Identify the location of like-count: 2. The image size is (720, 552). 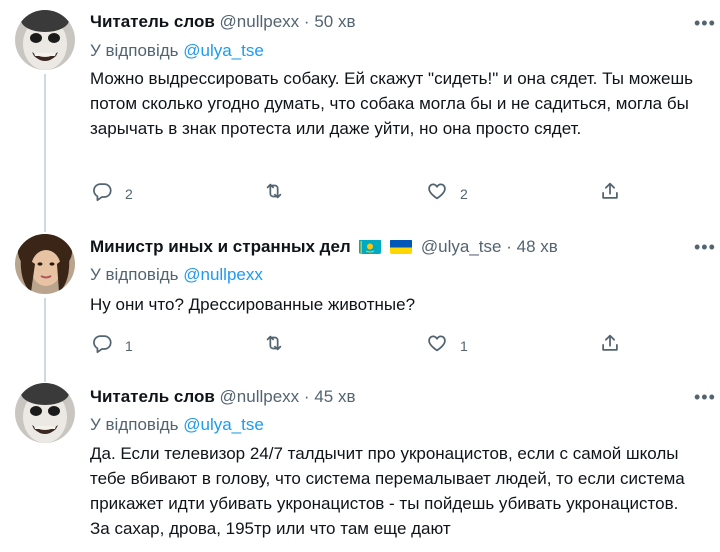
(464, 194).